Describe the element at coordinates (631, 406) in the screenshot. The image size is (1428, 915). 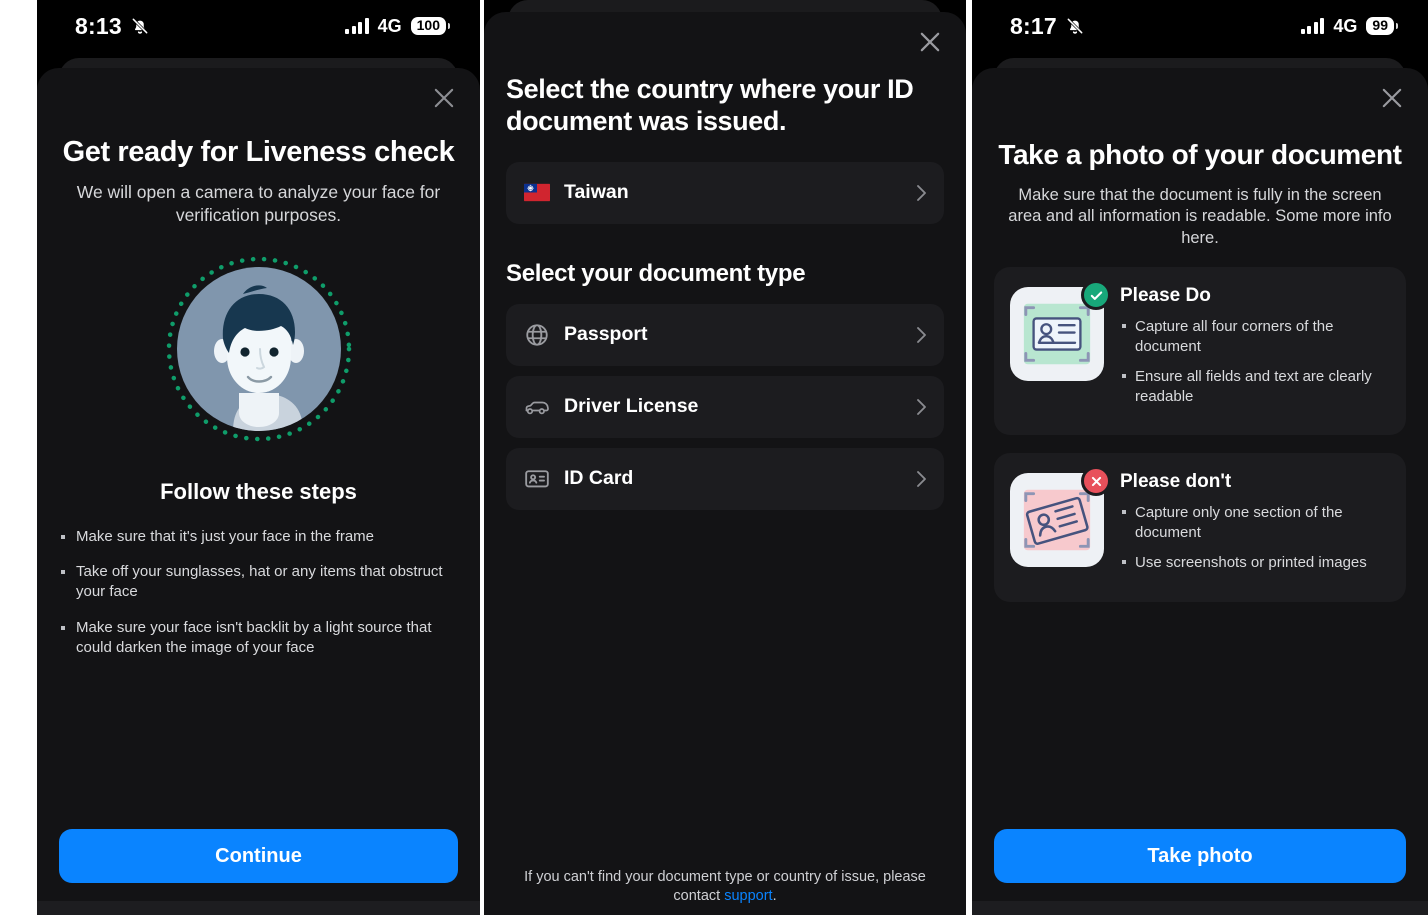
I see `document-label: Driver License` at that location.